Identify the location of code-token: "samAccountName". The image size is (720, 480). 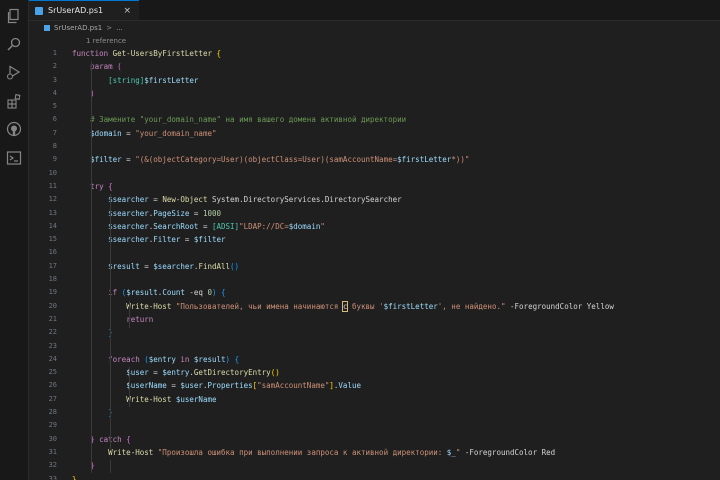
(293, 386).